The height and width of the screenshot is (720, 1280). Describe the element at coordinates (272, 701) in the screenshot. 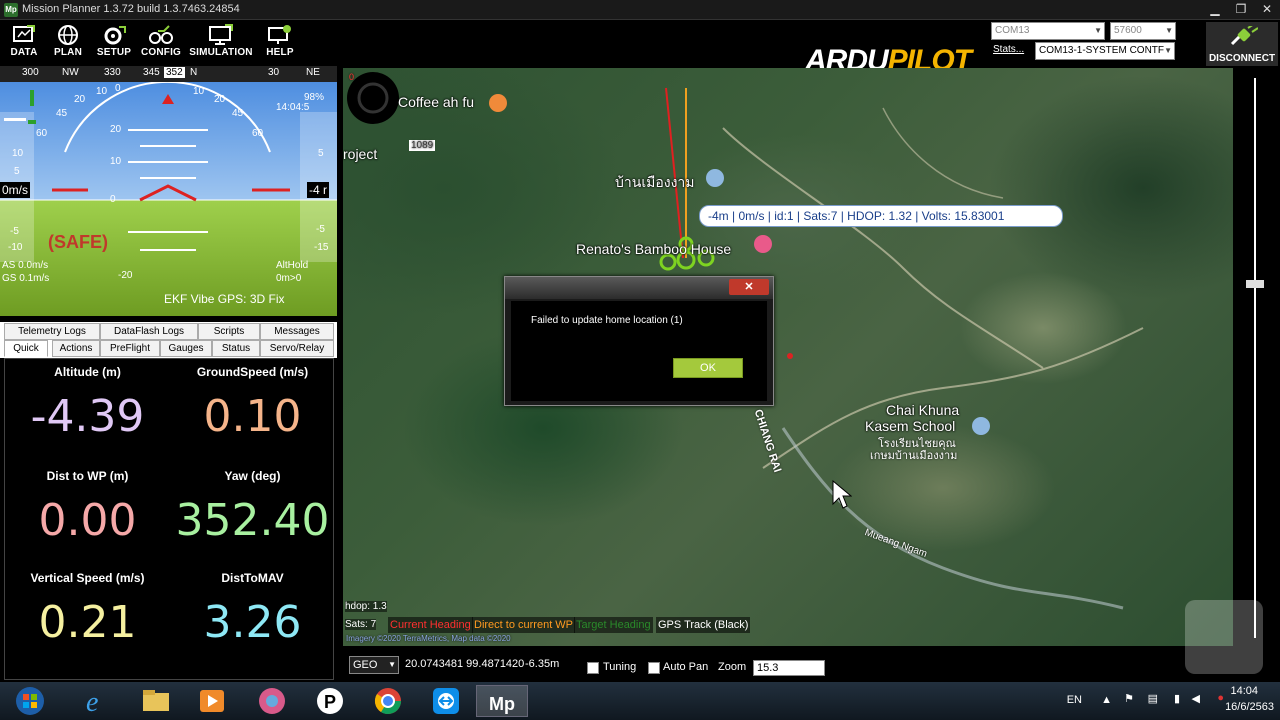

I see `app-swirl-icon` at that location.